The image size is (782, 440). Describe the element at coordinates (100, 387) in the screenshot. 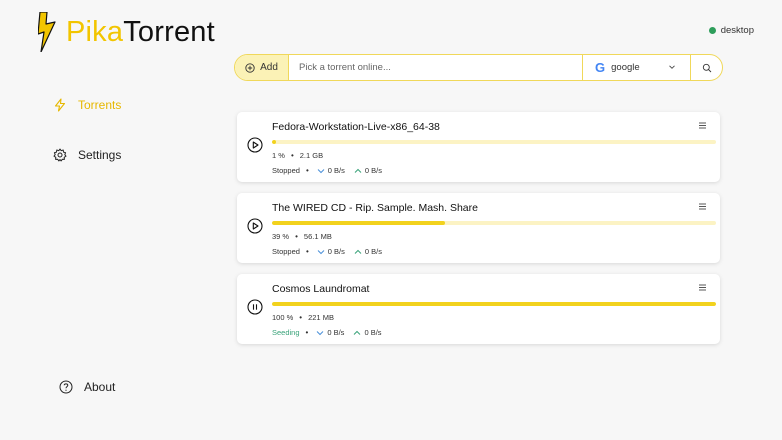

I see `sidebar-item-label: About` at that location.